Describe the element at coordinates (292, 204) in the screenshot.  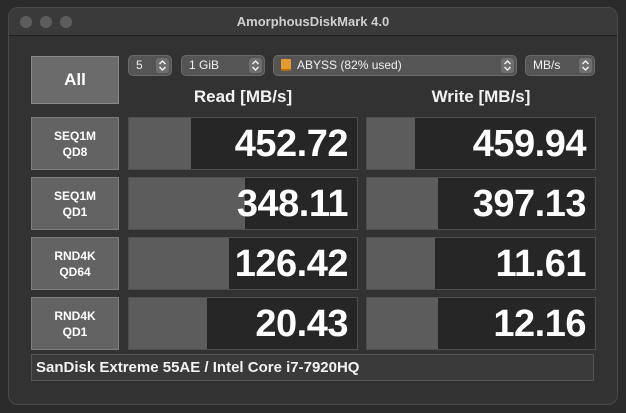
I see `read-value: 348.11` at that location.